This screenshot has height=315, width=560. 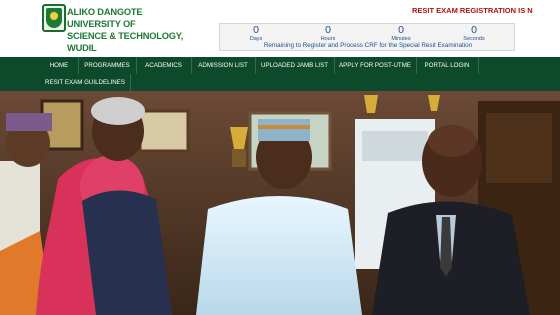 I want to click on countdown-seconds: 0 Seconds, so click(x=474, y=34).